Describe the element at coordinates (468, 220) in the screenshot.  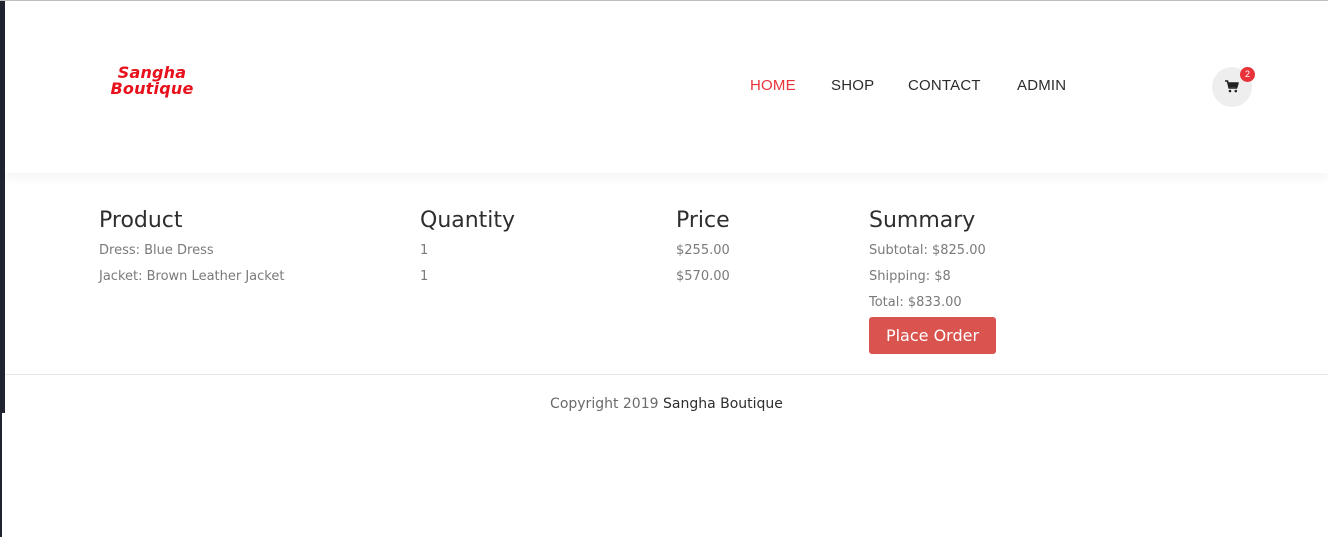
I see `header-quantity: Quantity` at that location.